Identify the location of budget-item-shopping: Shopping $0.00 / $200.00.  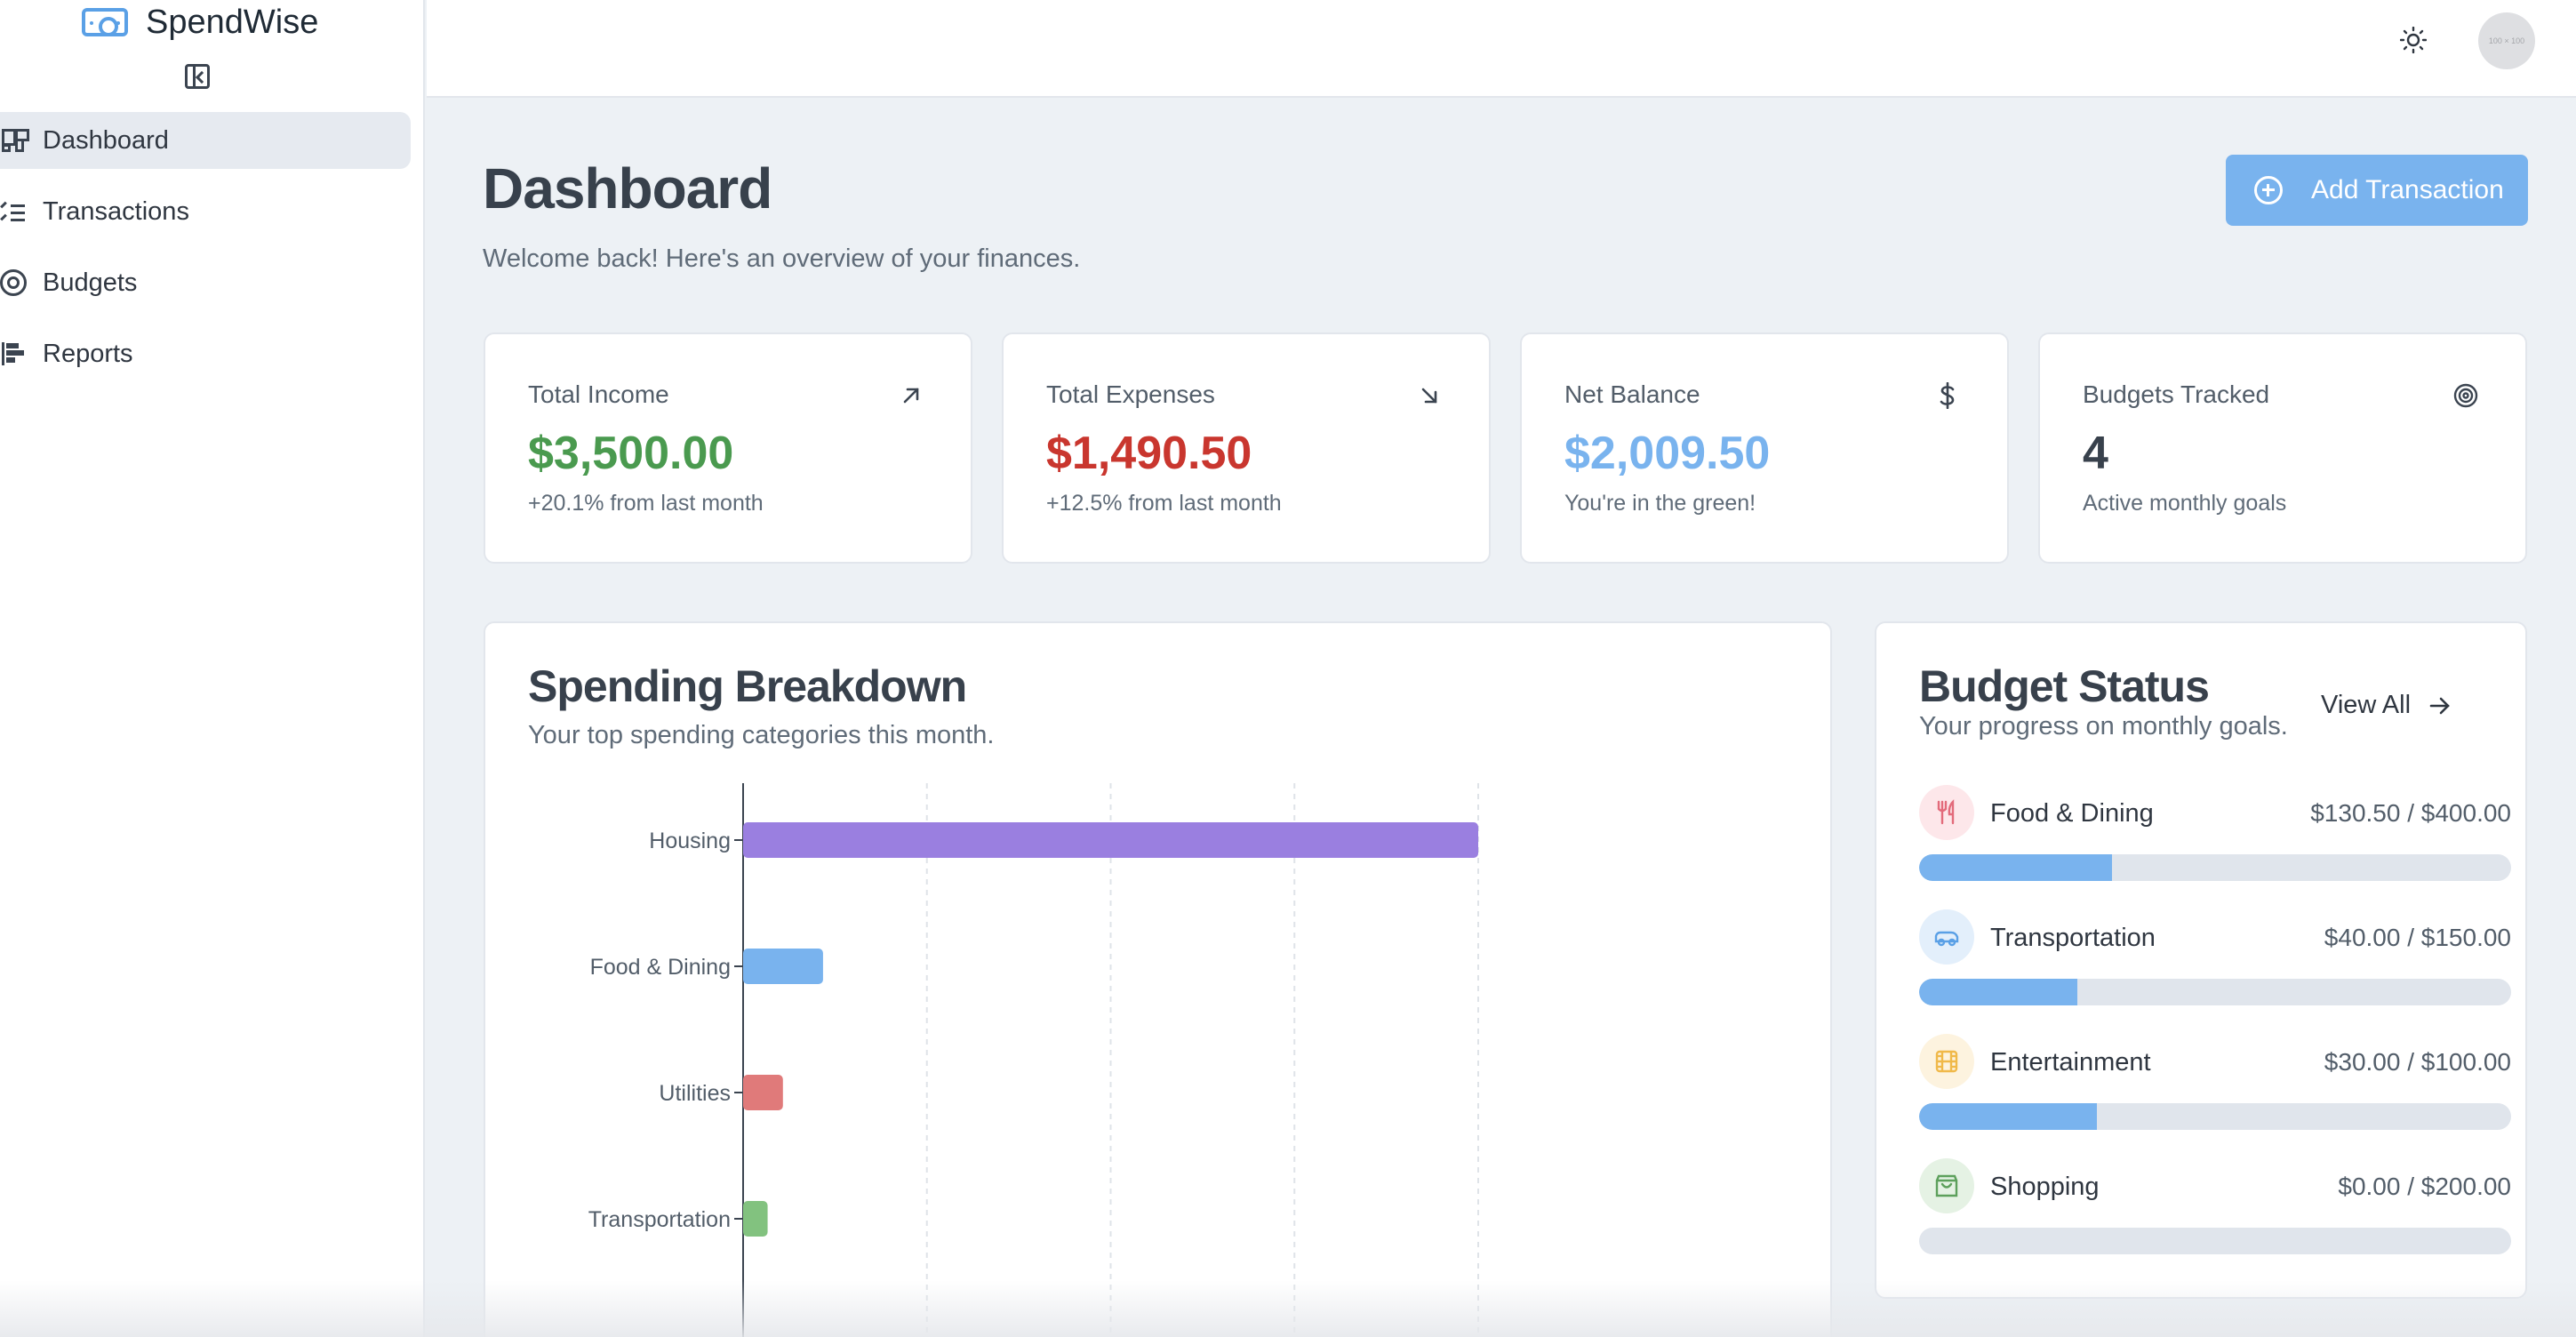
(2215, 1220).